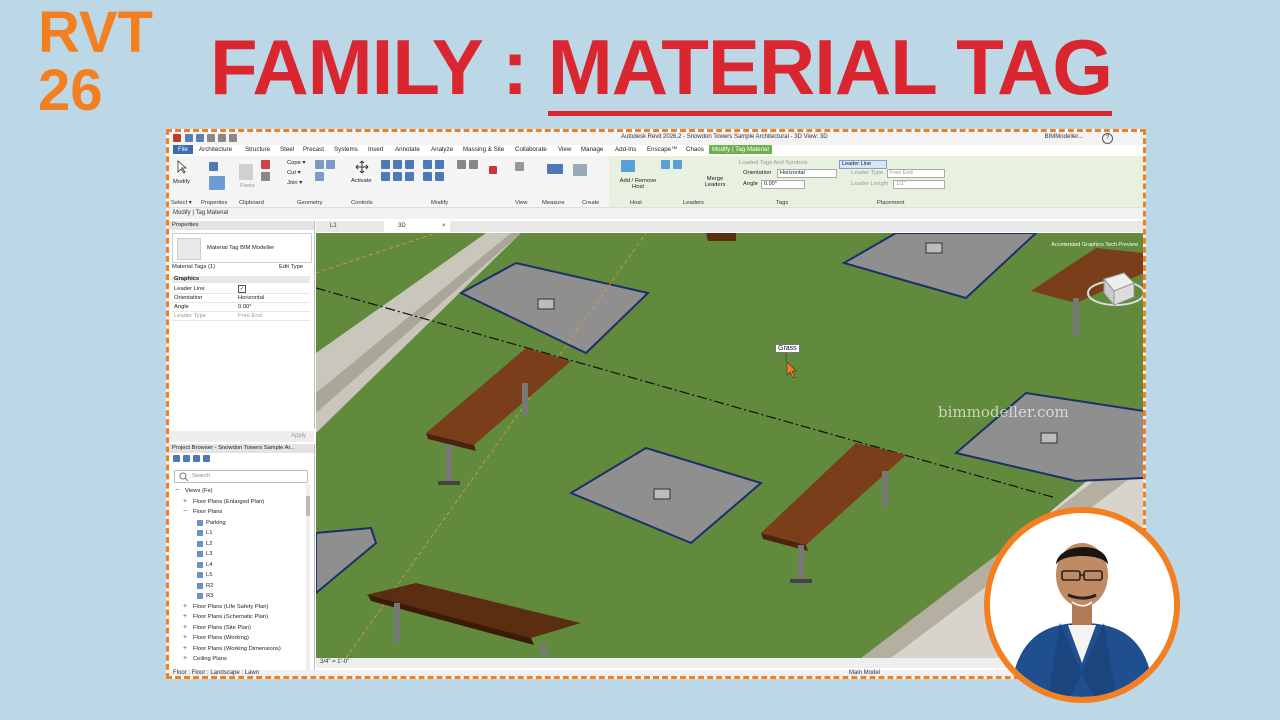 This screenshot has height=720, width=1280. Describe the element at coordinates (783, 184) in the screenshot. I see `angle-input: 0.00°` at that location.